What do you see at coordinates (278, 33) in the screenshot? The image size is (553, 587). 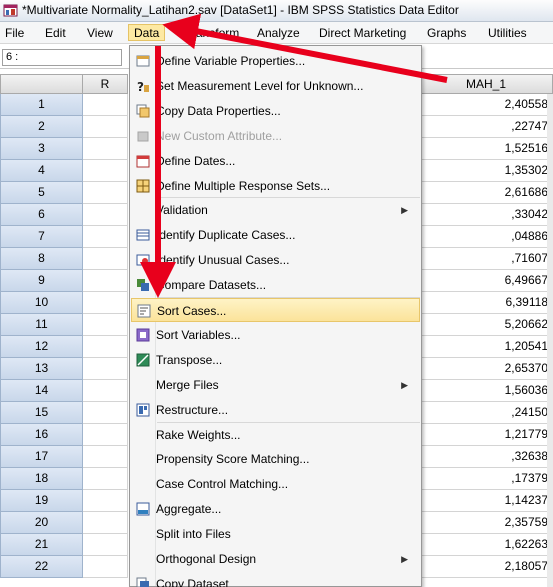 I see `menu-analyze: Analyze` at bounding box center [278, 33].